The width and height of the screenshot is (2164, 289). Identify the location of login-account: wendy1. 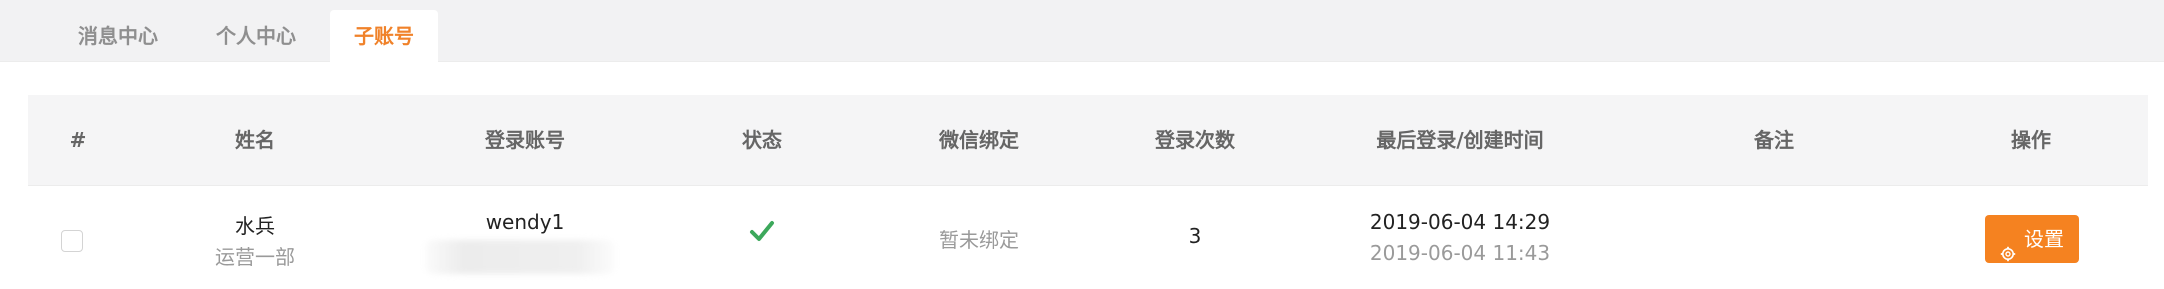
(525, 222).